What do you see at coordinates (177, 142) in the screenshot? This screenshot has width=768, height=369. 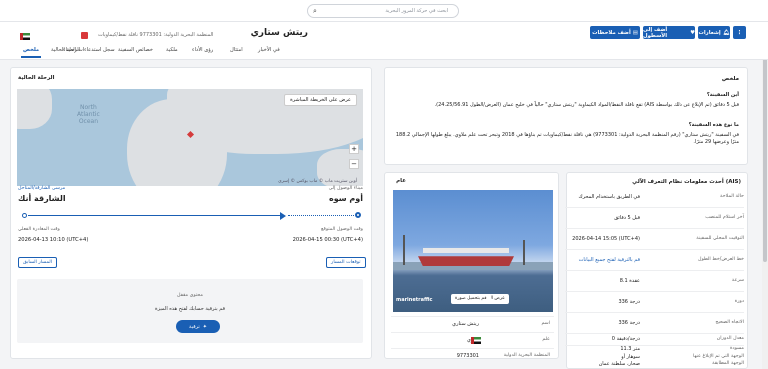 I see `map-land-africa` at bounding box center [177, 142].